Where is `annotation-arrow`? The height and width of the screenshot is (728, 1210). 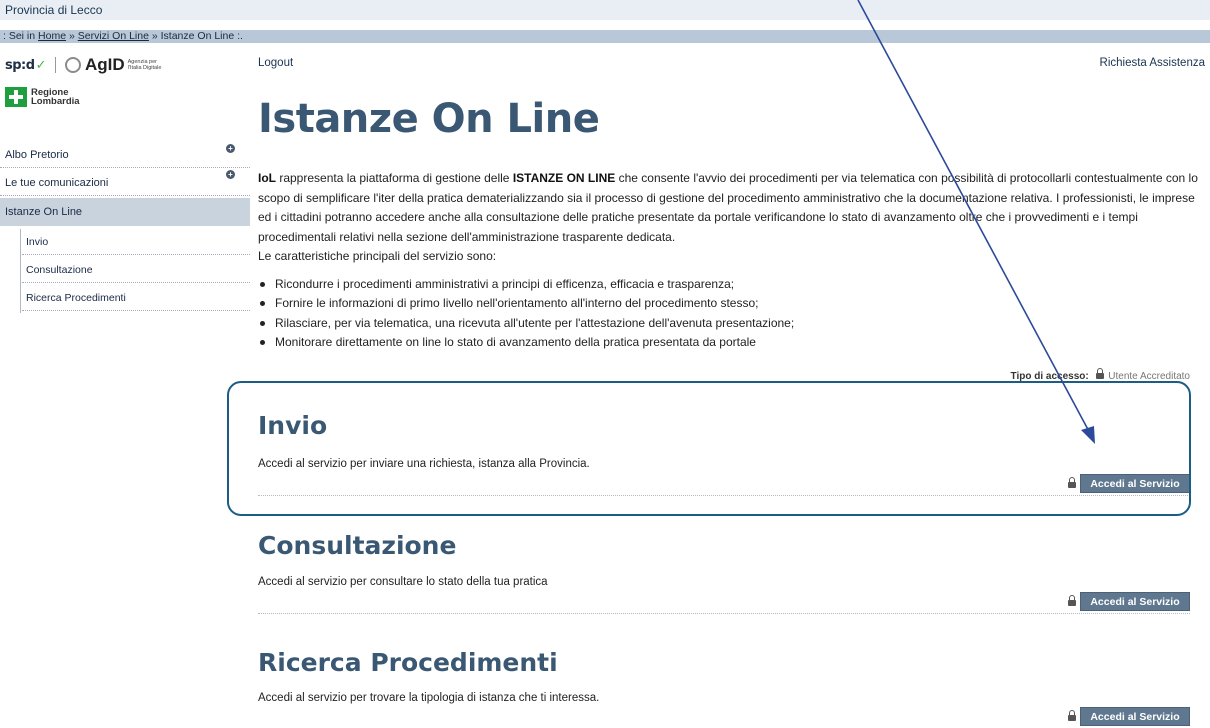
annotation-arrow is located at coordinates (976, 222).